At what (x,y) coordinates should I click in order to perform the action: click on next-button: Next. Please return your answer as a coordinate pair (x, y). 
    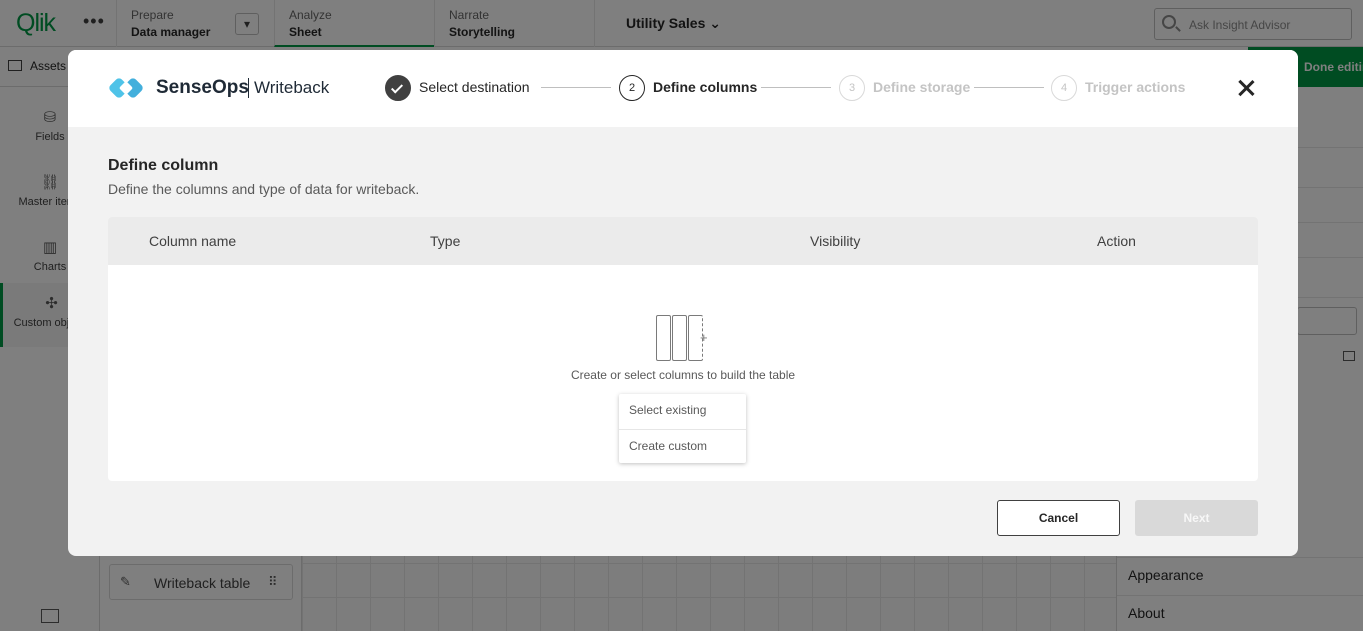
    Looking at the image, I should click on (1196, 518).